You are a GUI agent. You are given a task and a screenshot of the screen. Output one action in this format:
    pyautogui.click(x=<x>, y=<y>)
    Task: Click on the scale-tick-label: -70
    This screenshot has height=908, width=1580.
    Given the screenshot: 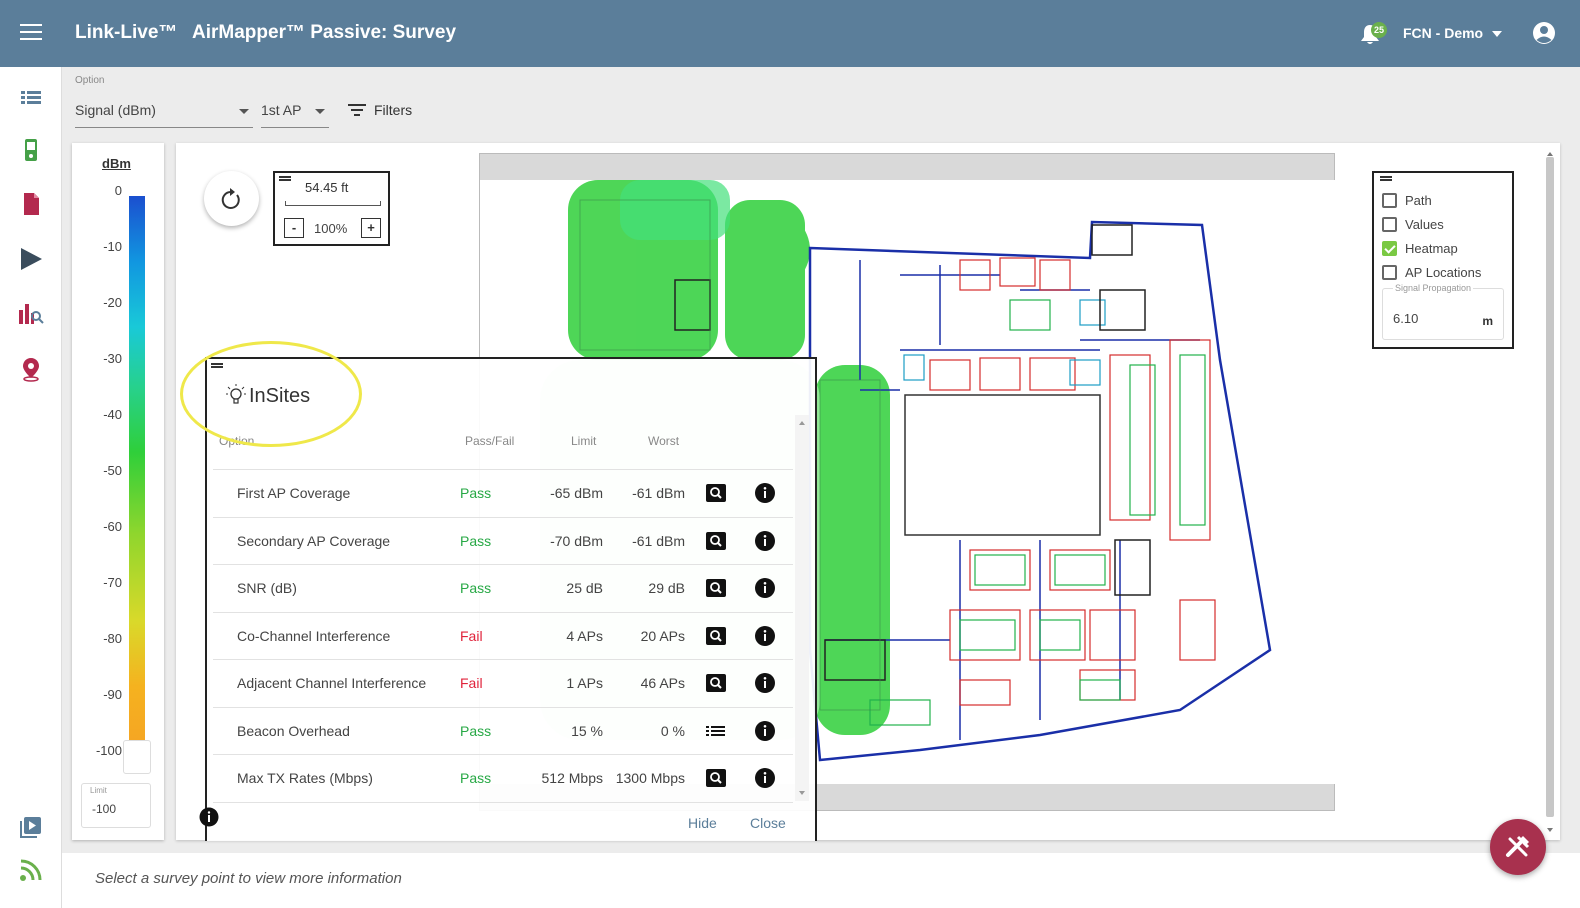 What is the action you would take?
    pyautogui.click(x=112, y=582)
    